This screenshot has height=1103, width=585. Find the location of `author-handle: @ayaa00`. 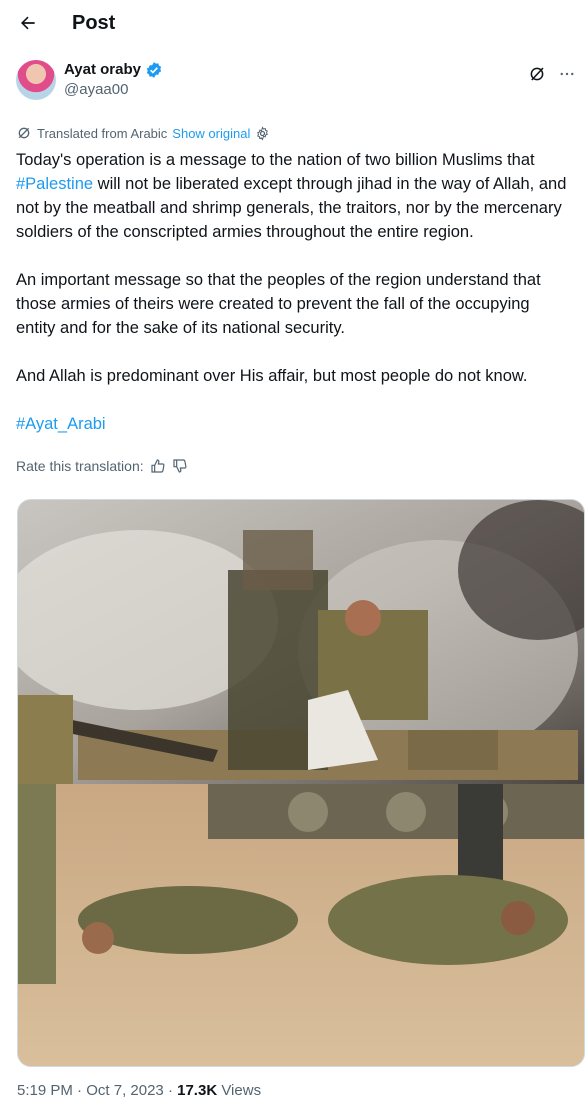

author-handle: @ayaa00 is located at coordinates (113, 90).